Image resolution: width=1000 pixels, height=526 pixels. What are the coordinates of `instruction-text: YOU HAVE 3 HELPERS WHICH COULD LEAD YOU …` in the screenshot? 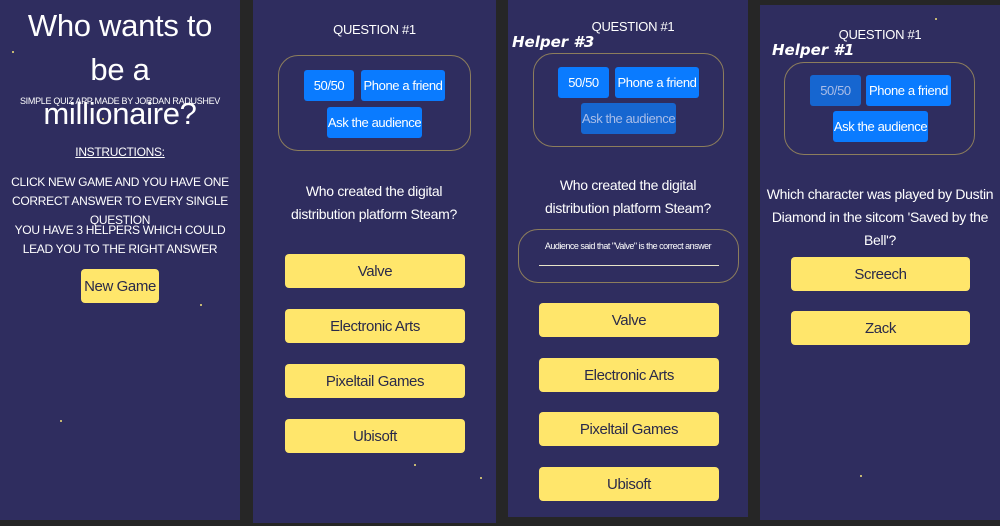 It's located at (120, 239).